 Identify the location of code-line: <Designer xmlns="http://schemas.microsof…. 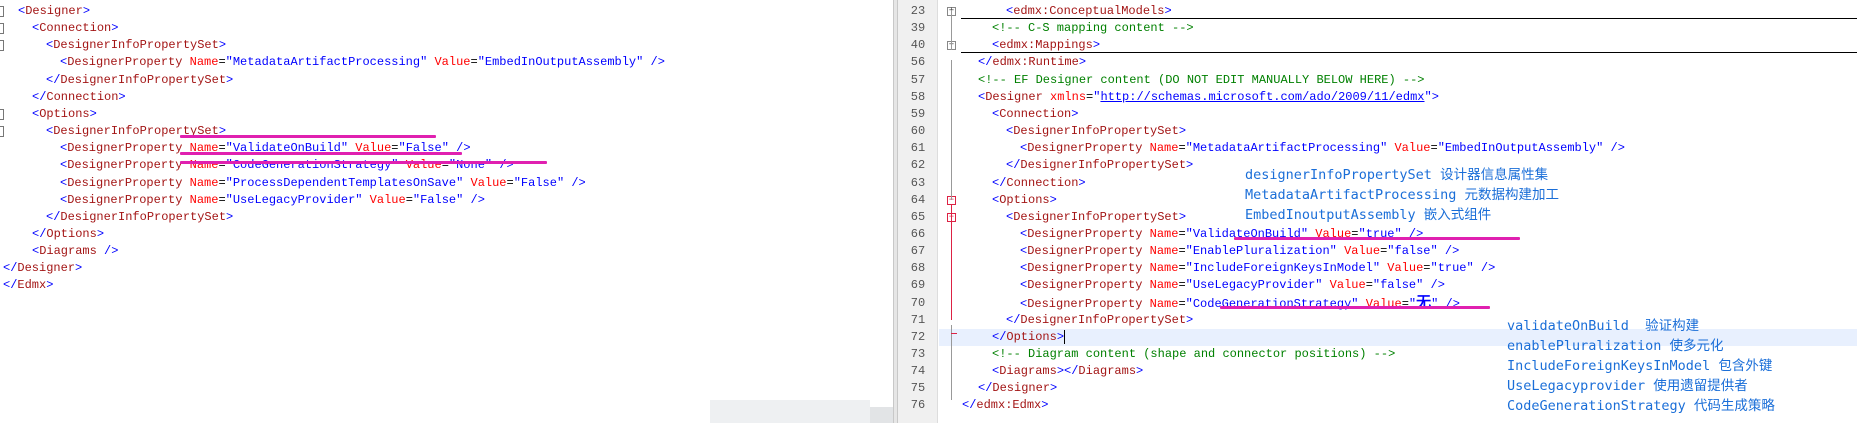
(1377, 97).